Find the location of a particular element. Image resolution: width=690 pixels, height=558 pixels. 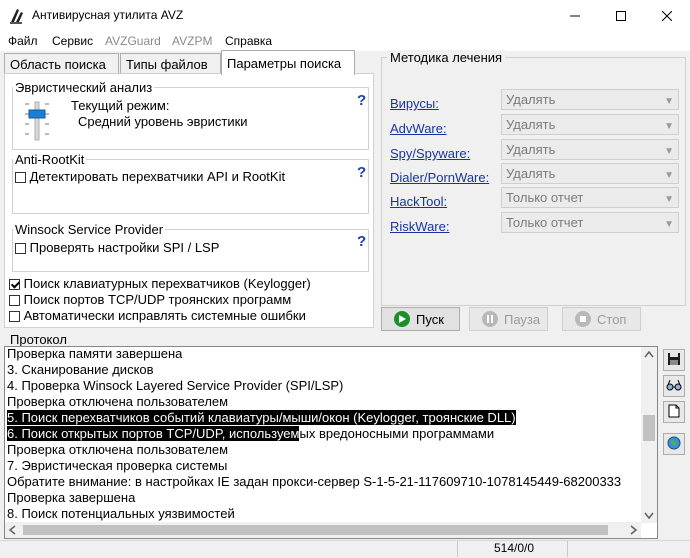

close-icon is located at coordinates (667, 15).